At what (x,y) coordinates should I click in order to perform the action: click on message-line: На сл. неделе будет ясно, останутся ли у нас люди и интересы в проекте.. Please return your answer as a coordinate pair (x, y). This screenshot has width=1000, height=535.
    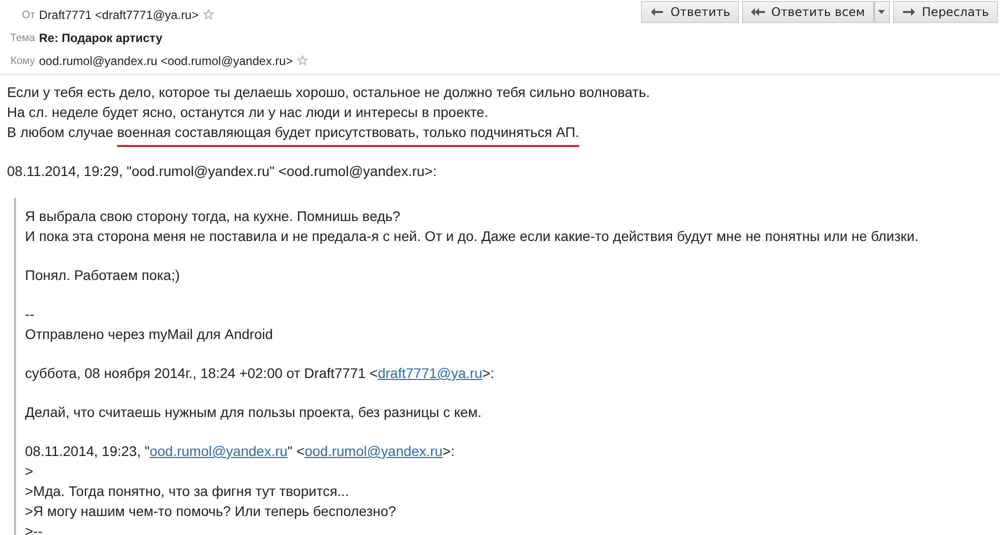
    Looking at the image, I should click on (248, 112).